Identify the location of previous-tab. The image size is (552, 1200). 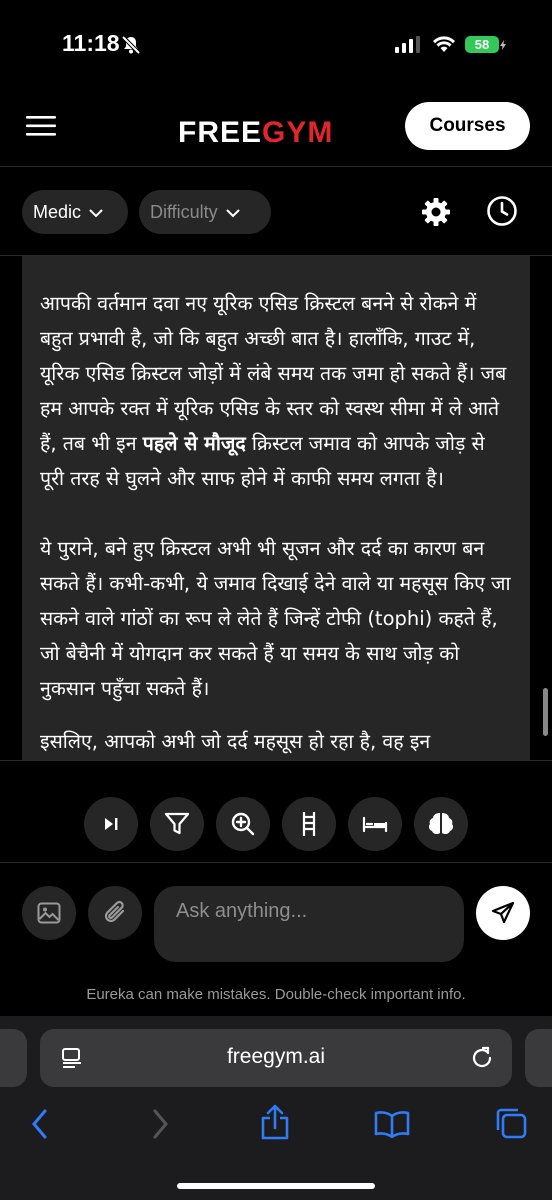
(13, 1058).